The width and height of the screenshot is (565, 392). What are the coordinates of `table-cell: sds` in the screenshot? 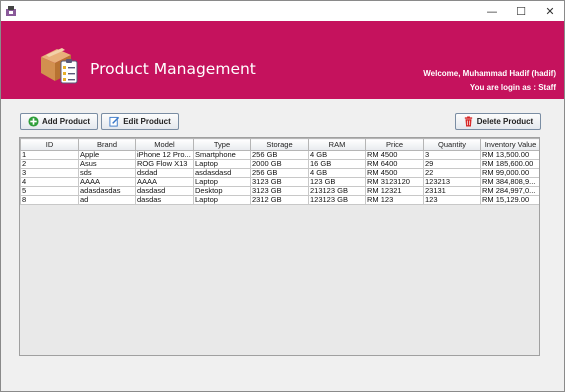 It's located at (107, 173).